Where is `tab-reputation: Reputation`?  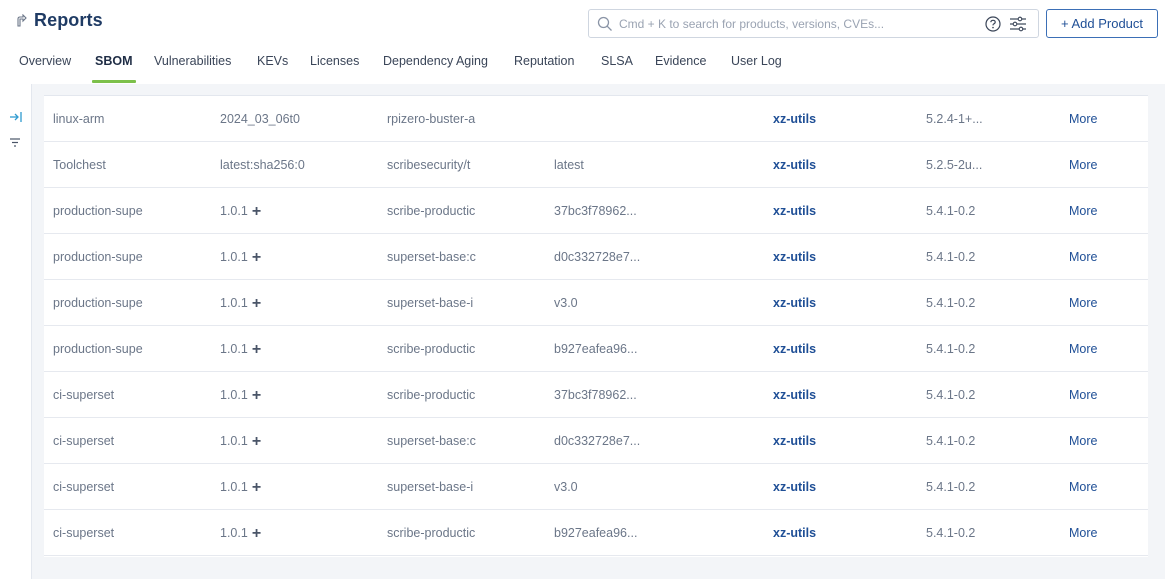
tab-reputation: Reputation is located at coordinates (544, 69).